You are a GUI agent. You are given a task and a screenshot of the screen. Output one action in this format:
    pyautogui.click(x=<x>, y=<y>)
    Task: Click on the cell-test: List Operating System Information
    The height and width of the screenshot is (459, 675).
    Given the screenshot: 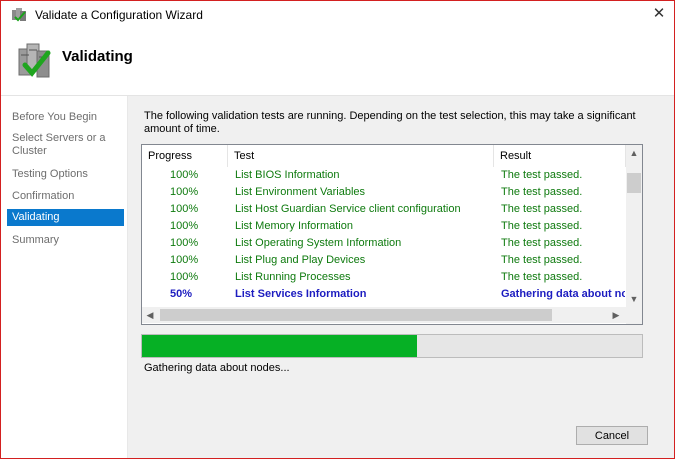 What is the action you would take?
    pyautogui.click(x=318, y=243)
    